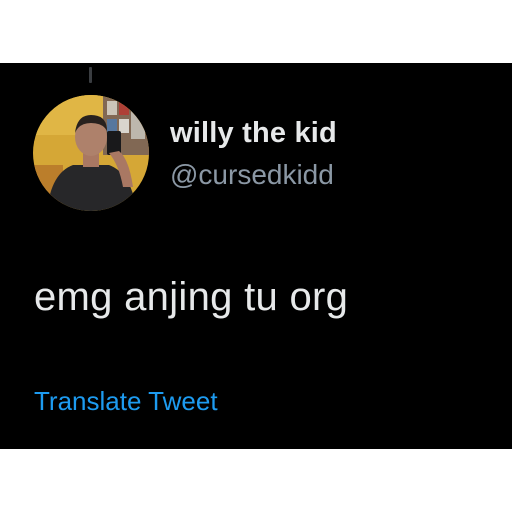 This screenshot has height=512, width=512. Describe the element at coordinates (90, 75) in the screenshot. I see `thread-connector-line` at that location.